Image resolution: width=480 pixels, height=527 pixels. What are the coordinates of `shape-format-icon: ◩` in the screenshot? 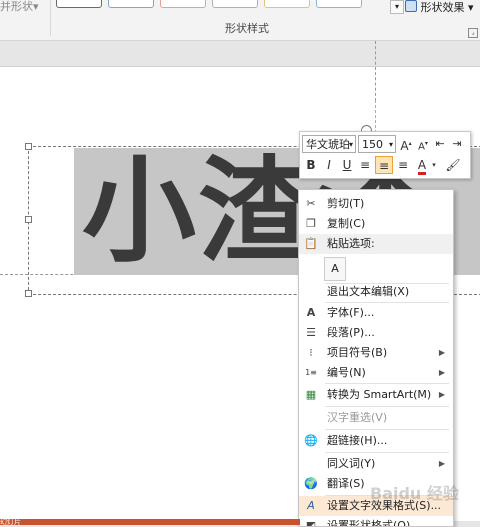 It's located at (311, 523).